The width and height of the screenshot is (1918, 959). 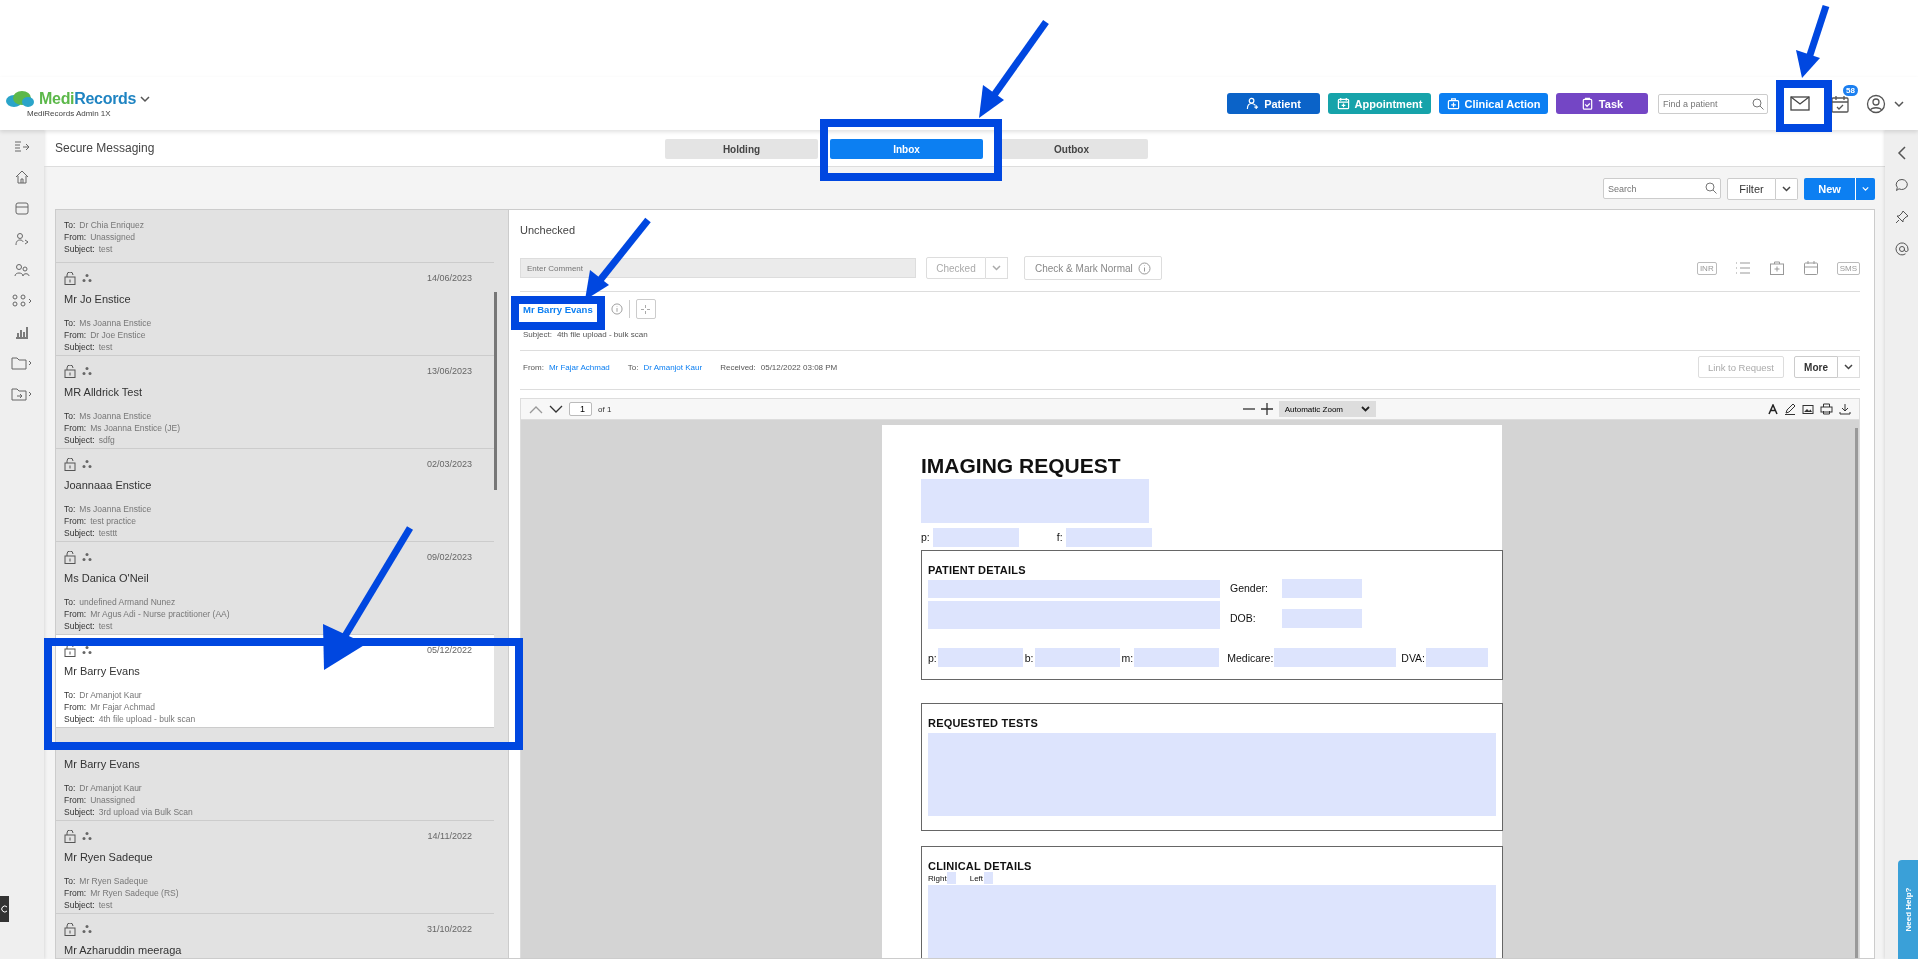 What do you see at coordinates (580, 409) in the screenshot?
I see `page-number-field: 1` at bounding box center [580, 409].